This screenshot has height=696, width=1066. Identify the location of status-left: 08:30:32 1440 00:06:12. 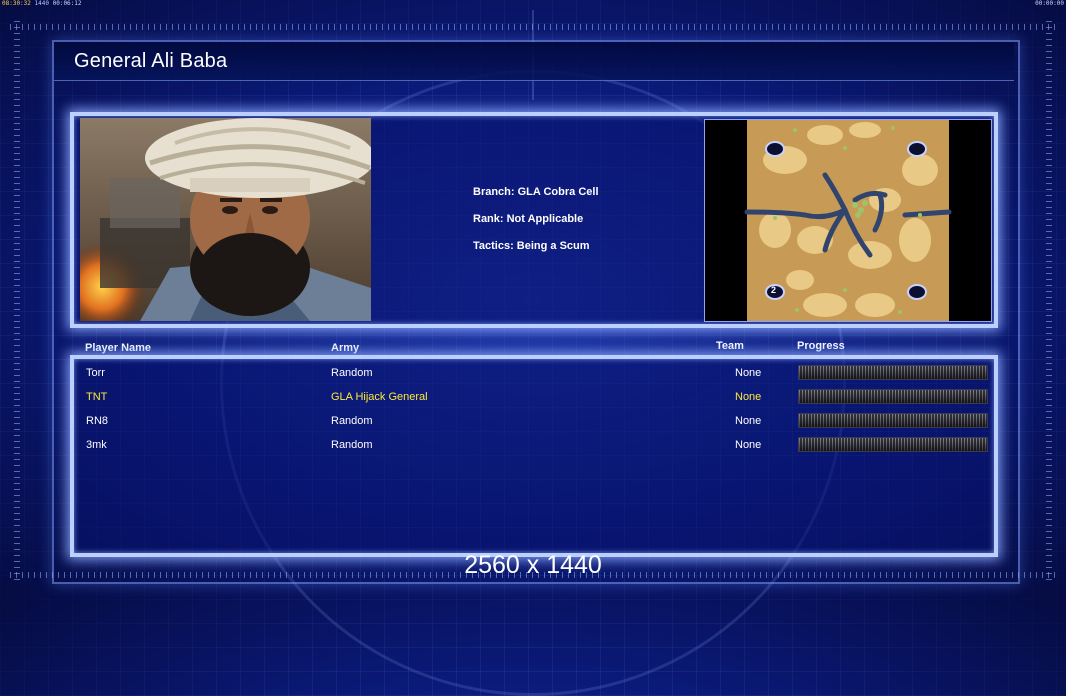
(42, 3).